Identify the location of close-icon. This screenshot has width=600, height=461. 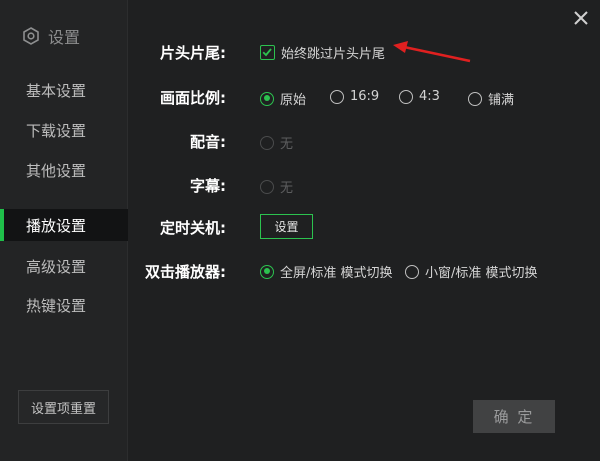
(581, 18).